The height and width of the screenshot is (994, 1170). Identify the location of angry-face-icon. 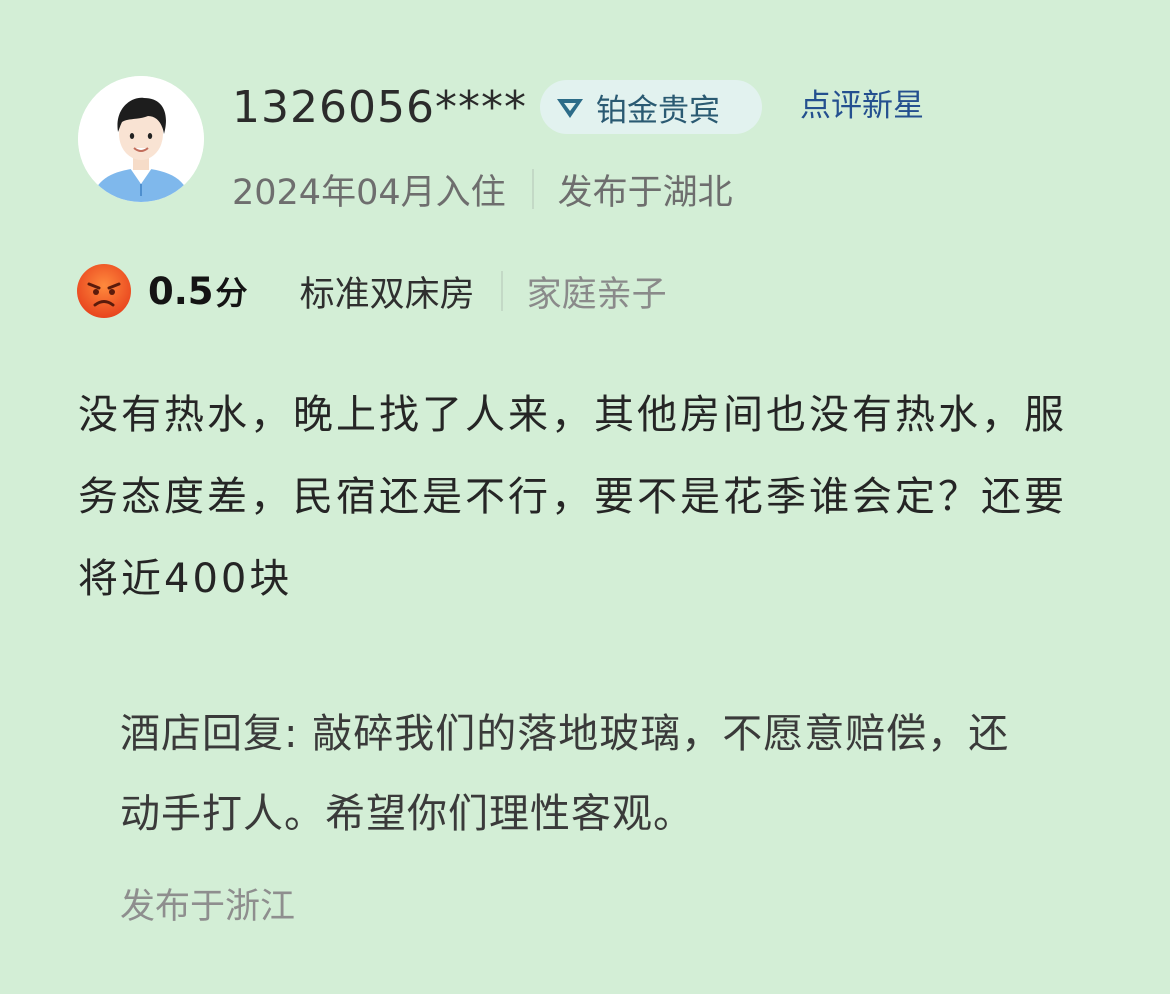
(104, 291).